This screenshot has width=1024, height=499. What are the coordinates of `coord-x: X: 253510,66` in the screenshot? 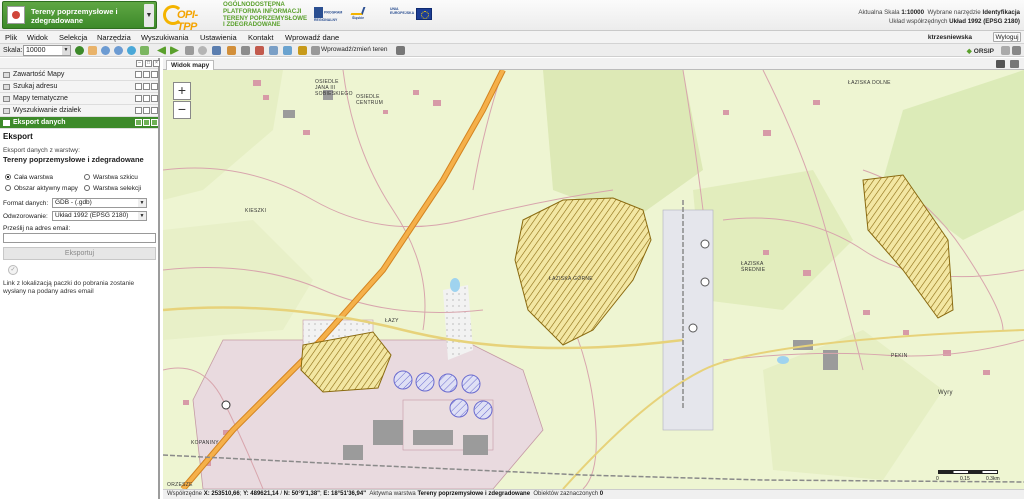 It's located at (221, 494).